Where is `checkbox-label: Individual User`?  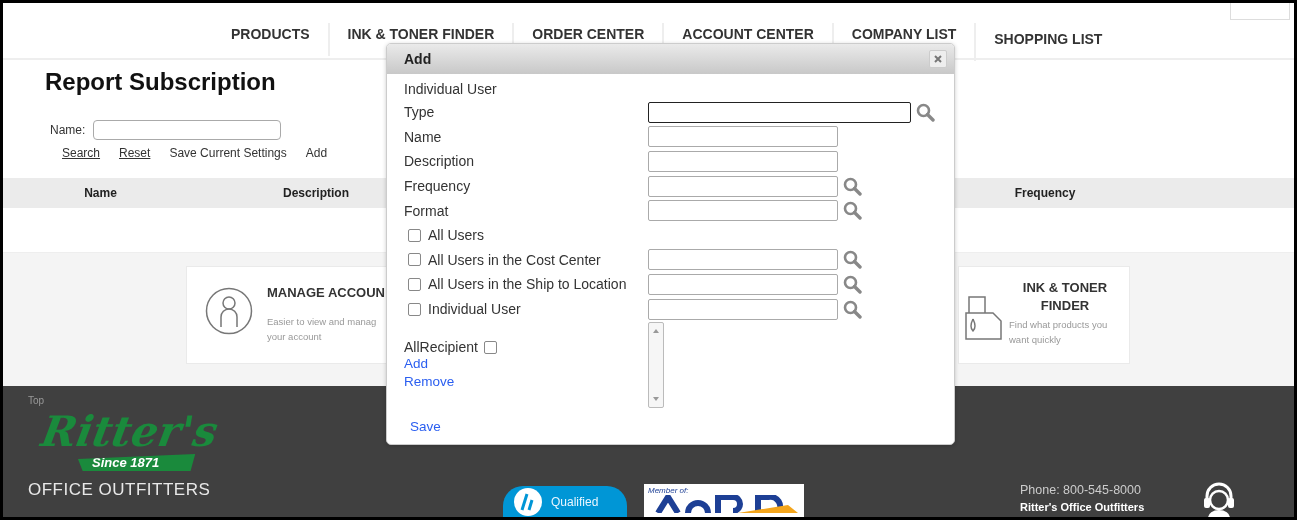
checkbox-label: Individual User is located at coordinates (474, 309).